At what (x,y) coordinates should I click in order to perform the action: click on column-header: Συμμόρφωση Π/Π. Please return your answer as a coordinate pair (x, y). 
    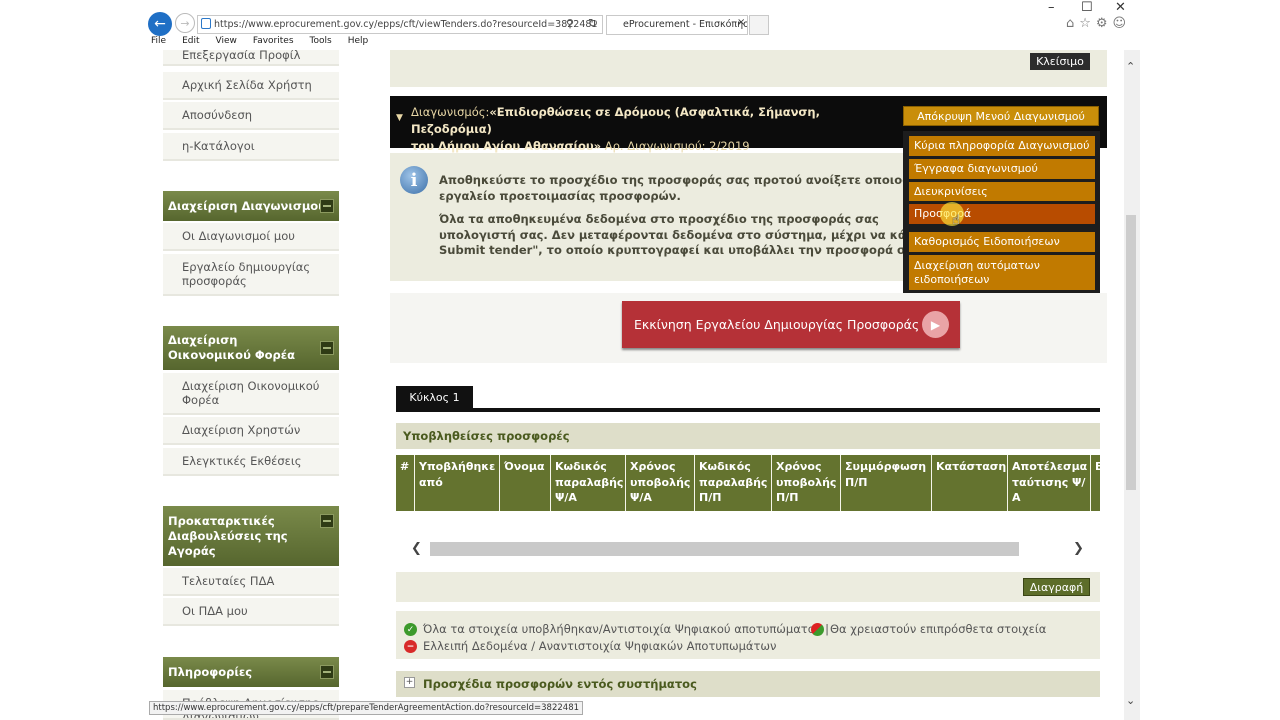
    Looking at the image, I should click on (886, 483).